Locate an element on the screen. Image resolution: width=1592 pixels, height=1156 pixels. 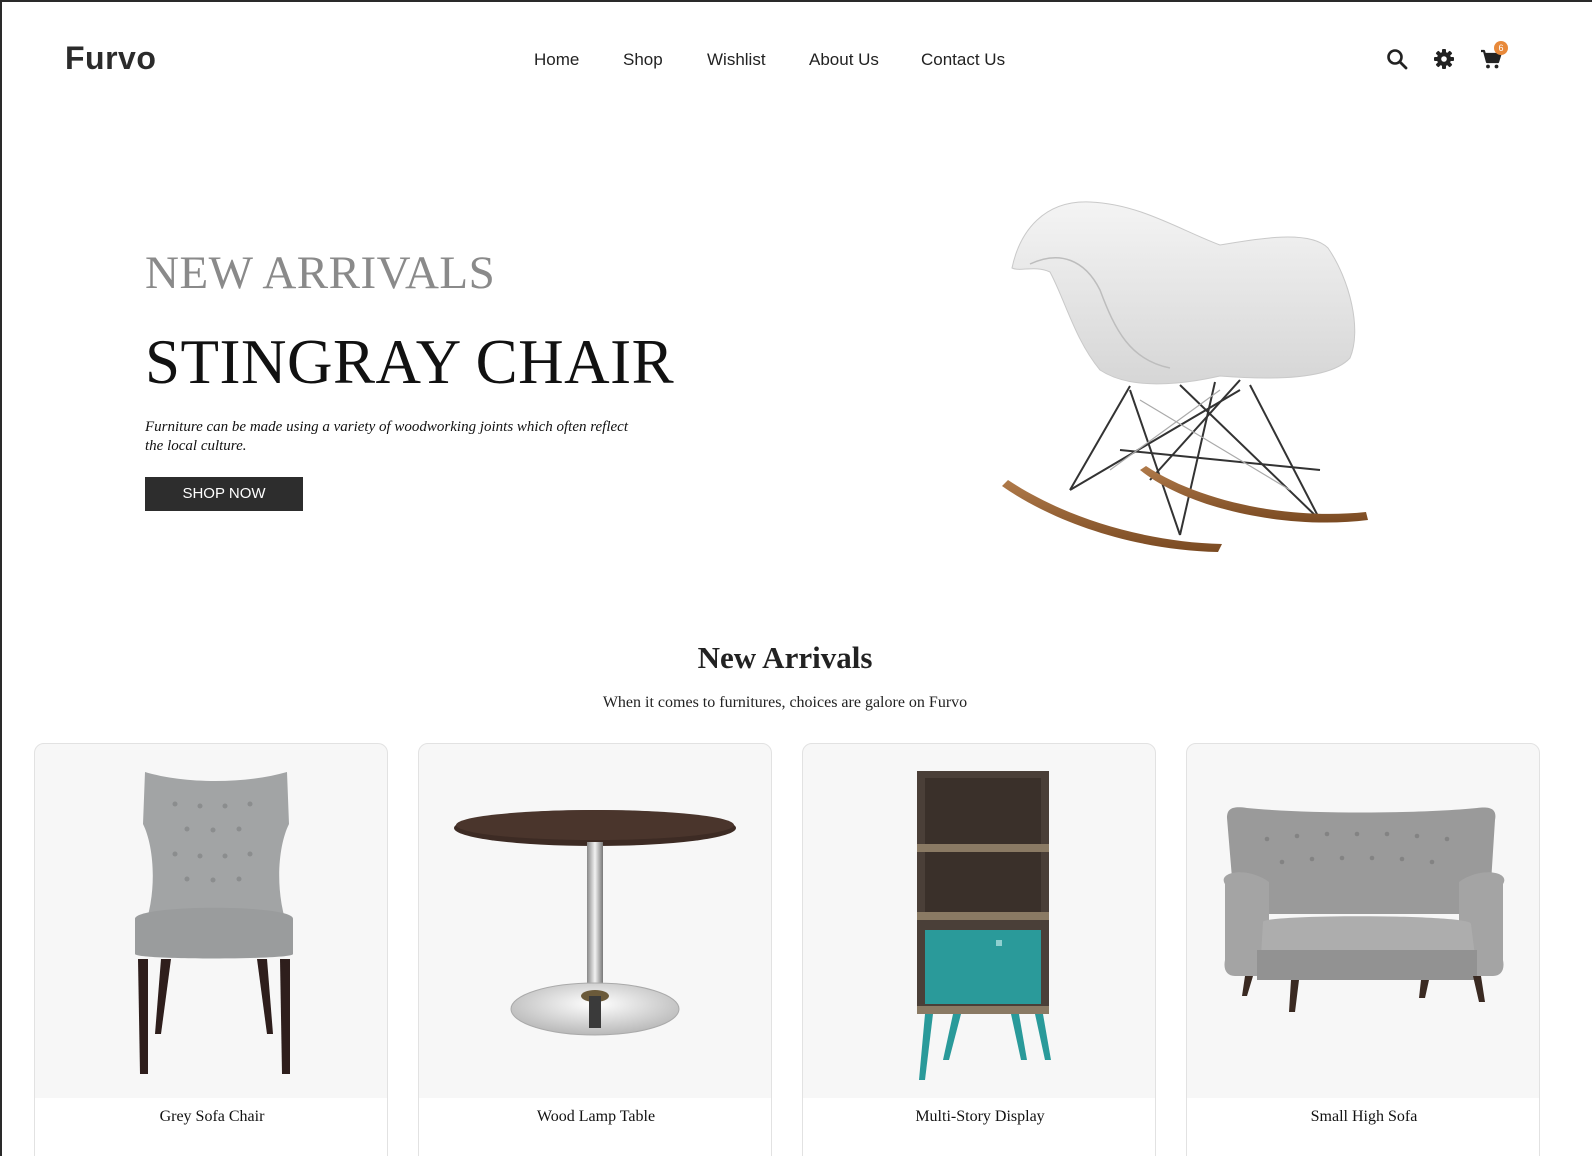
product-card-multi-story-display: Multi-Story Display is located at coordinates (979, 949).